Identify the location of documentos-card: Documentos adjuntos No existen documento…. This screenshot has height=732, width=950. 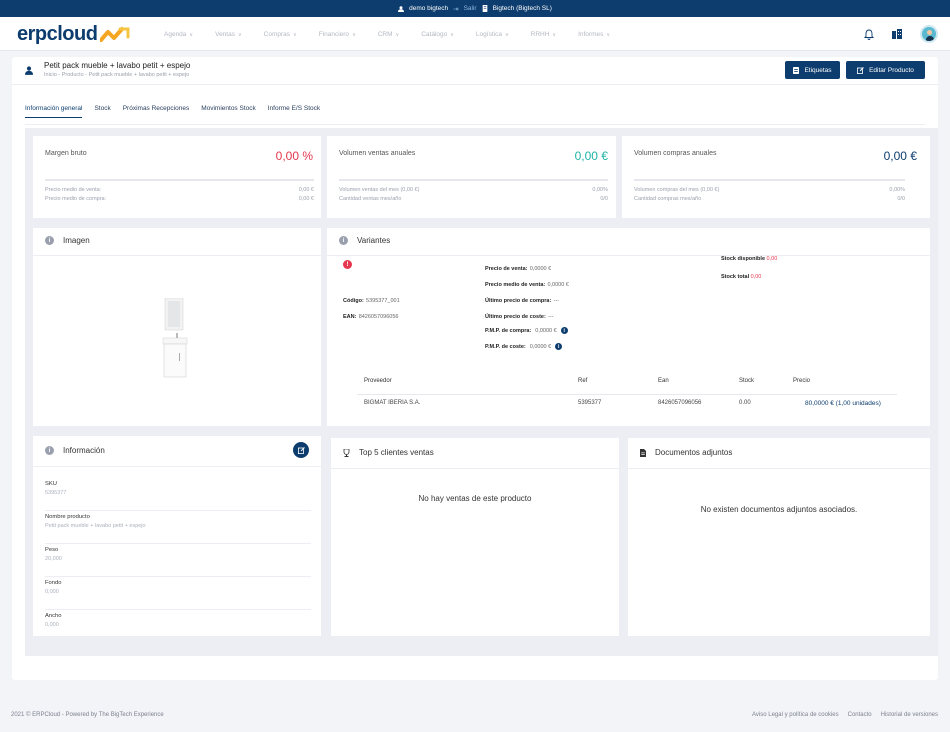
(779, 537).